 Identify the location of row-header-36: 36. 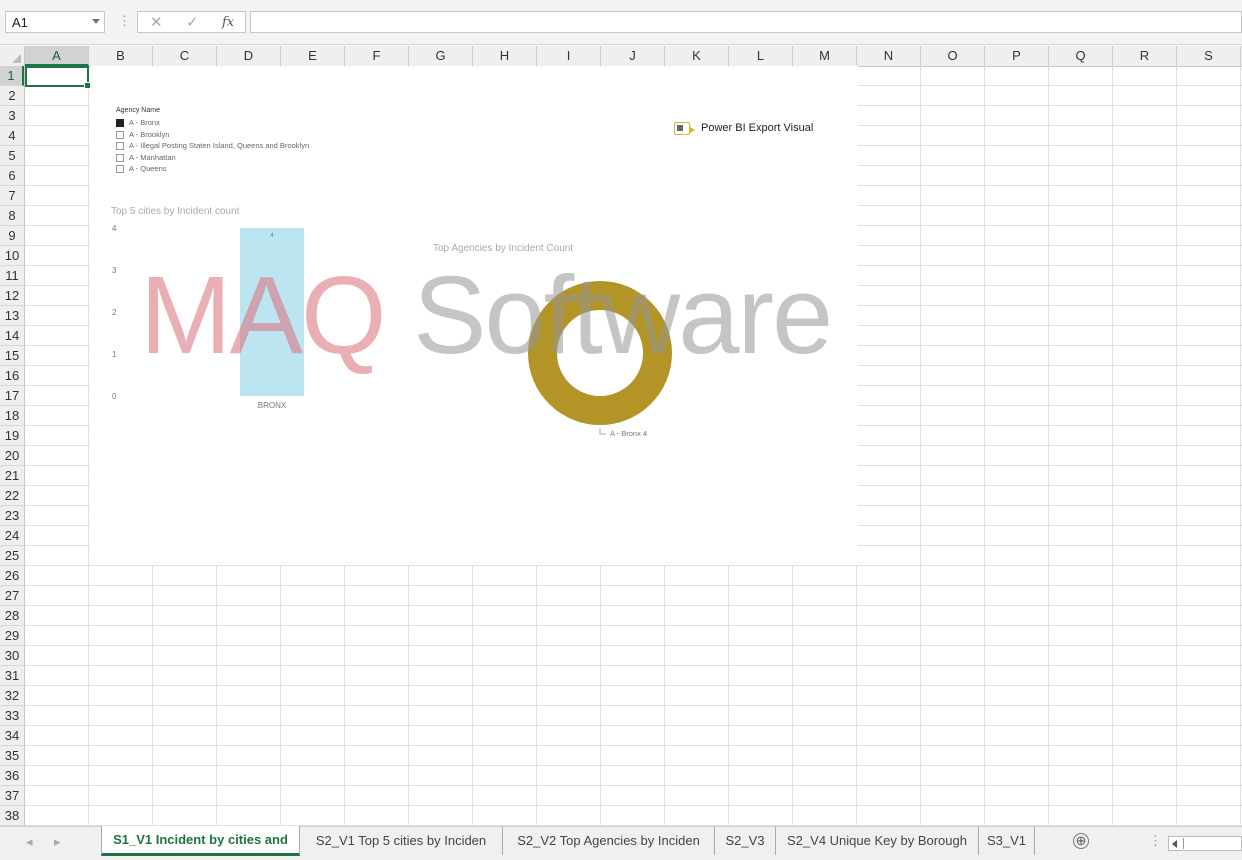
(12, 776).